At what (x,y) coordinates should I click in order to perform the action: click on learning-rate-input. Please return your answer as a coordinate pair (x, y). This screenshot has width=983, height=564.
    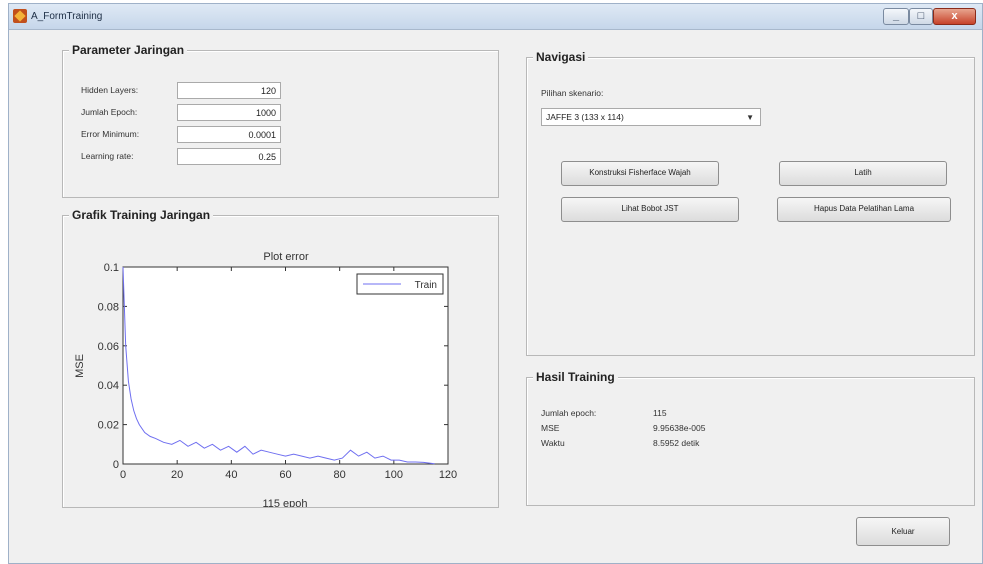
    Looking at the image, I should click on (229, 156).